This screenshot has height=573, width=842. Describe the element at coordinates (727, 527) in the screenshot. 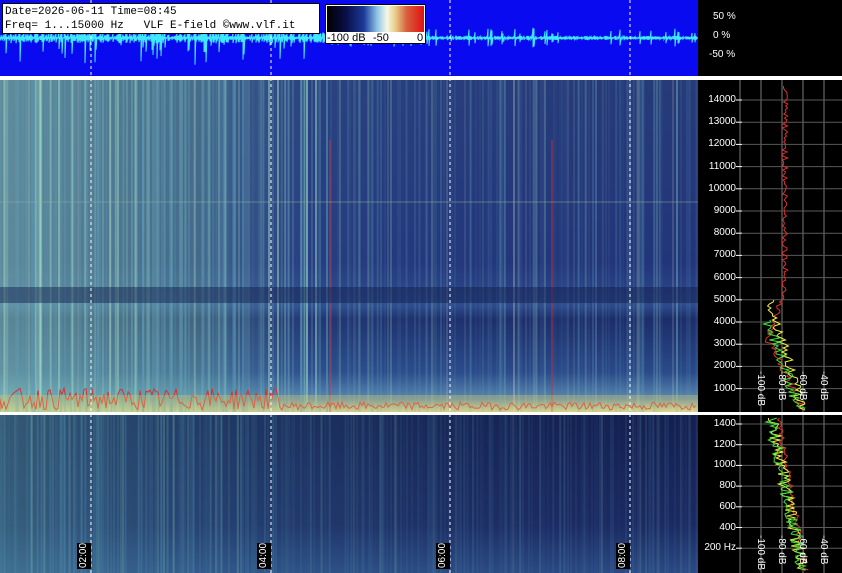

I see `freq-label: 400` at that location.